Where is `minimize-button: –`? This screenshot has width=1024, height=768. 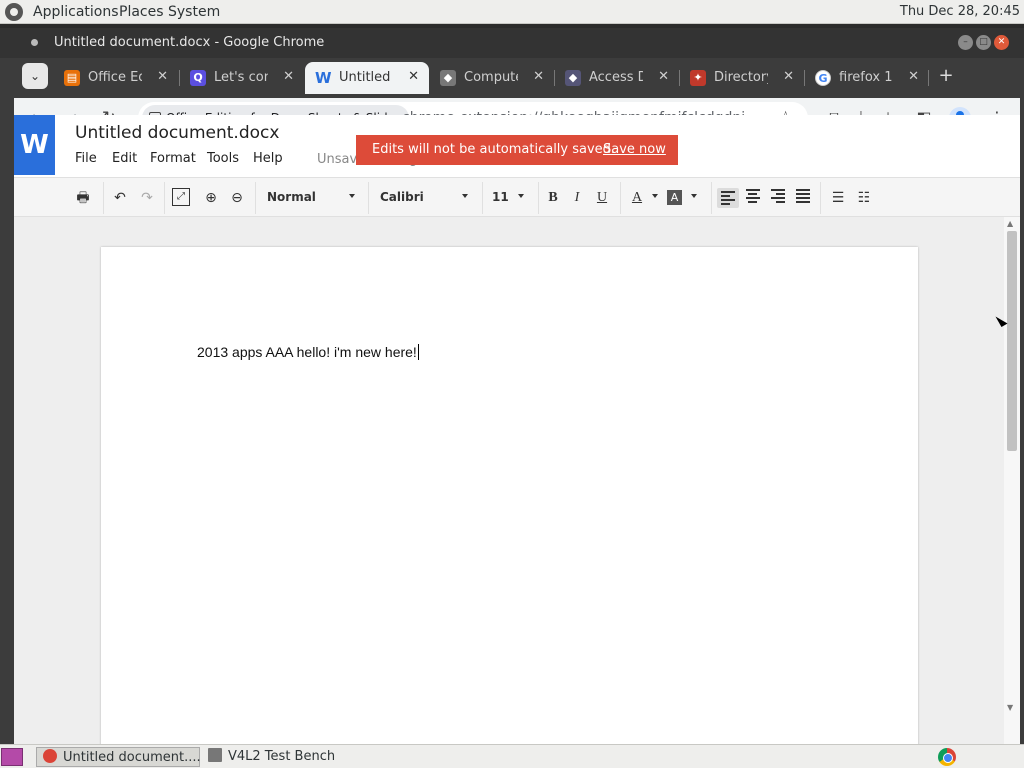
minimize-button: – is located at coordinates (965, 42).